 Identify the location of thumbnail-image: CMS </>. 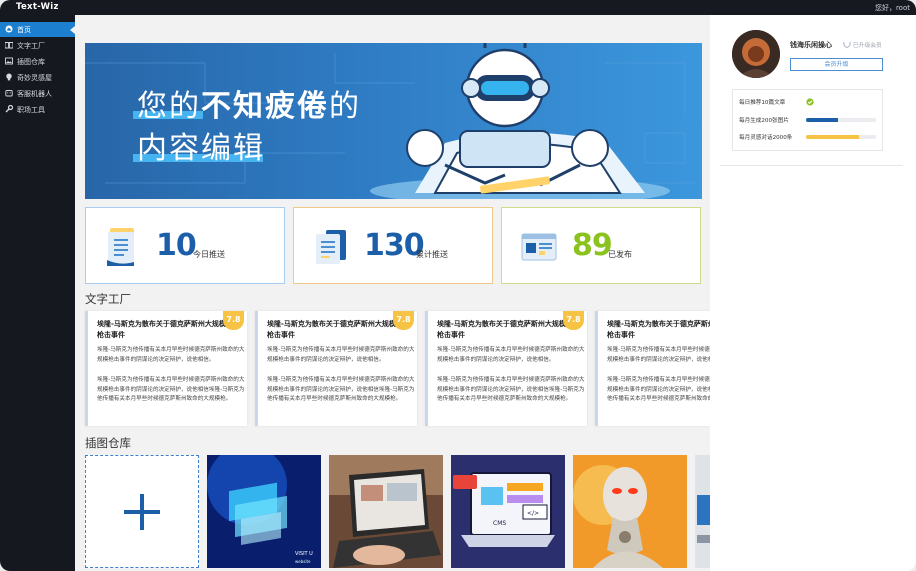
(508, 511).